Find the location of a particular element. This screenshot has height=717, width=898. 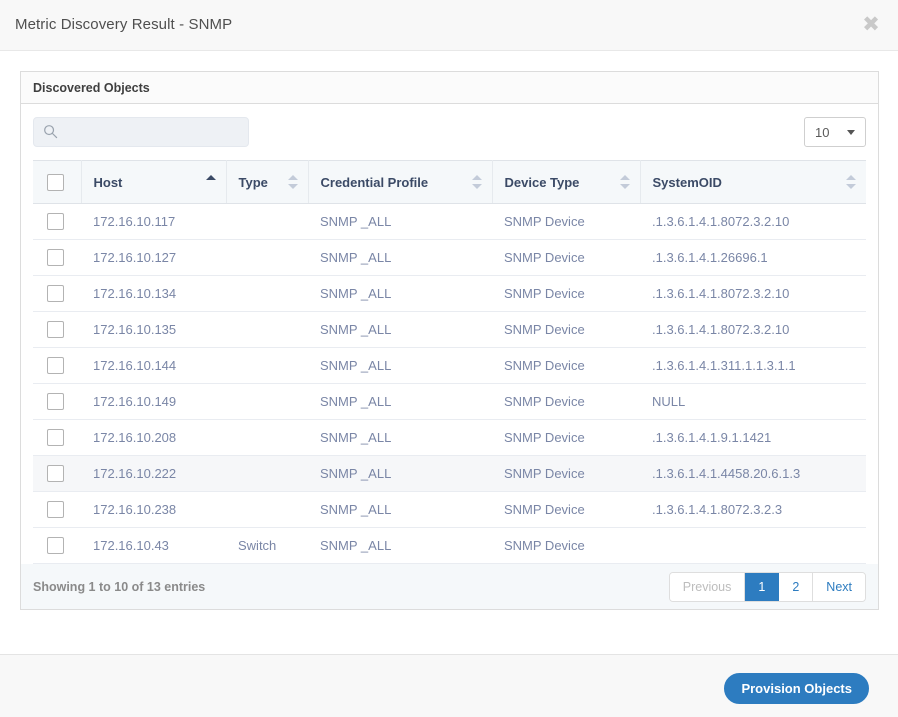

column-header-select-all is located at coordinates (57, 182).